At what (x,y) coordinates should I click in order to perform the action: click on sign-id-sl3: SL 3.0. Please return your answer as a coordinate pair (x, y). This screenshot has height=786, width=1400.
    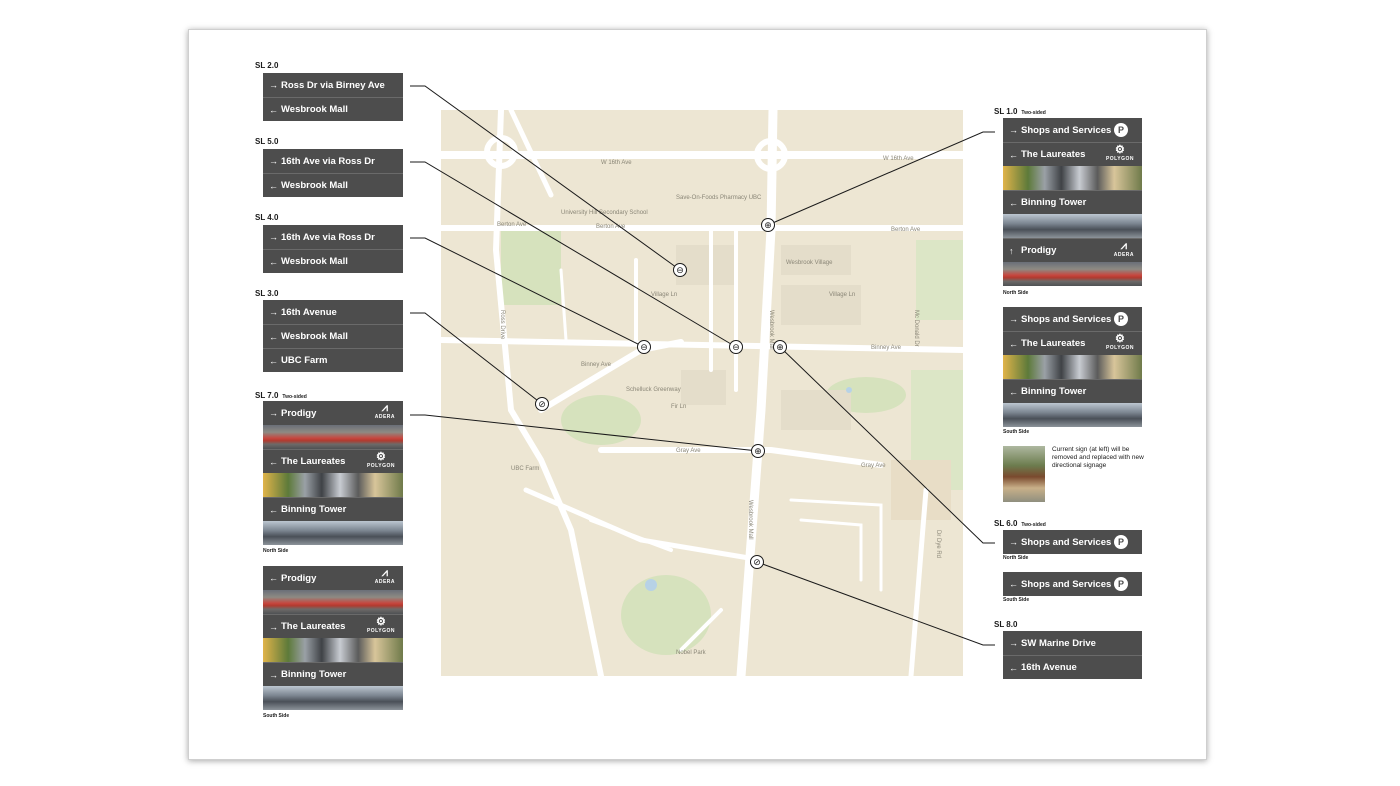
    Looking at the image, I should click on (267, 293).